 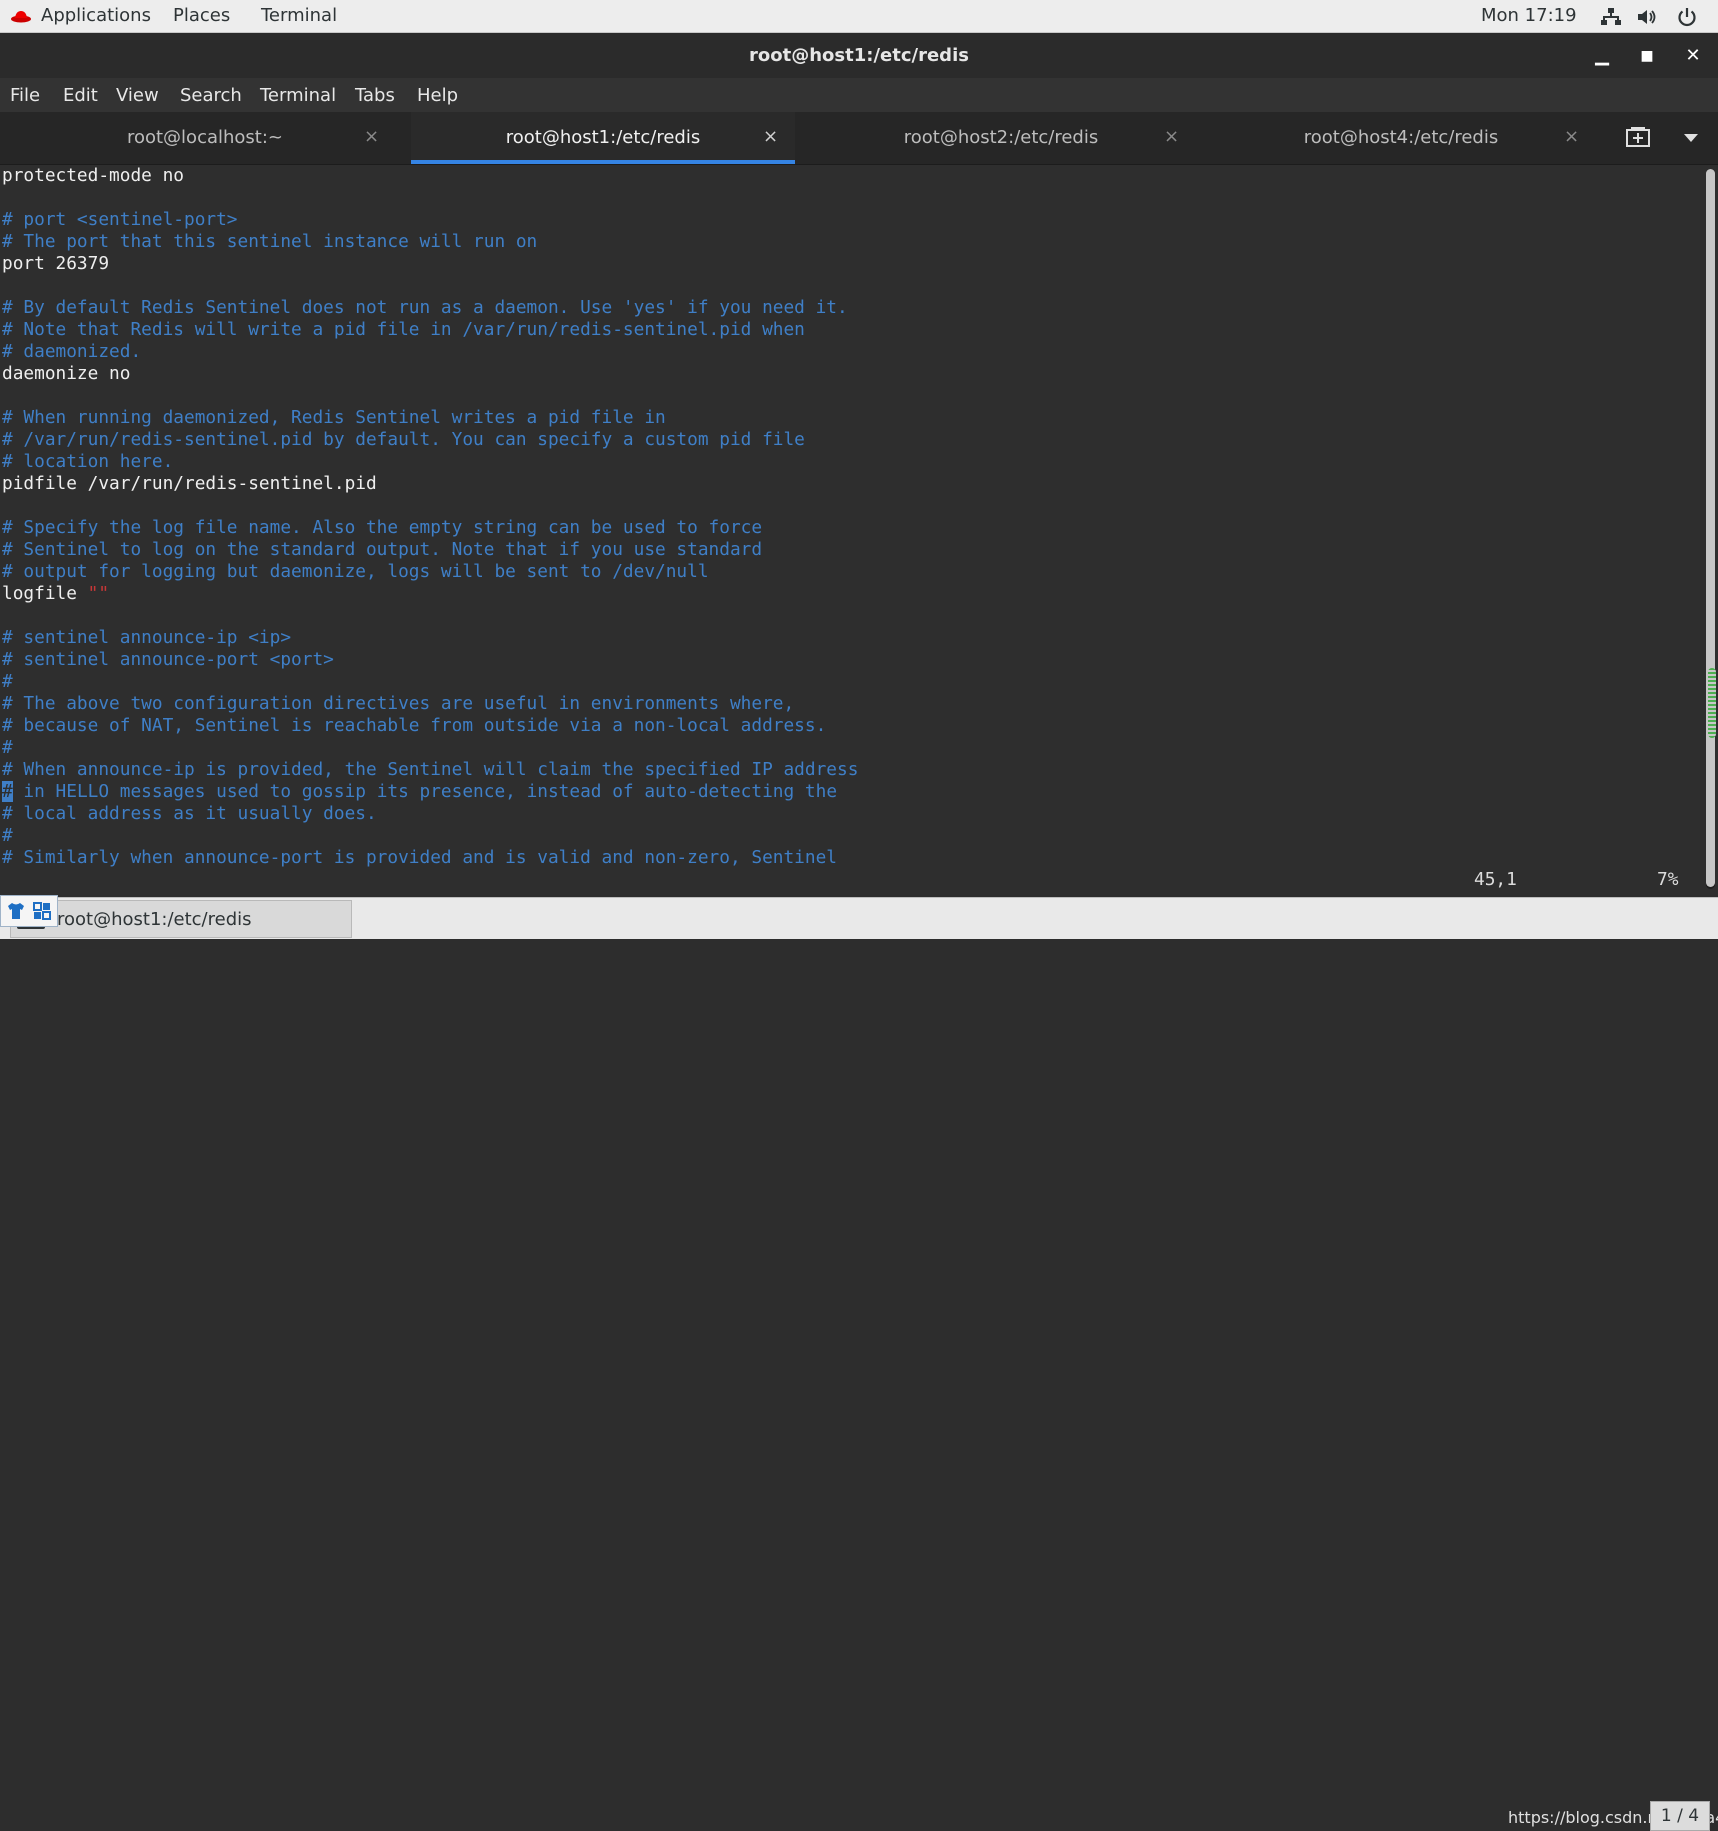 What do you see at coordinates (603, 162) in the screenshot?
I see `active-tab-indicator` at bounding box center [603, 162].